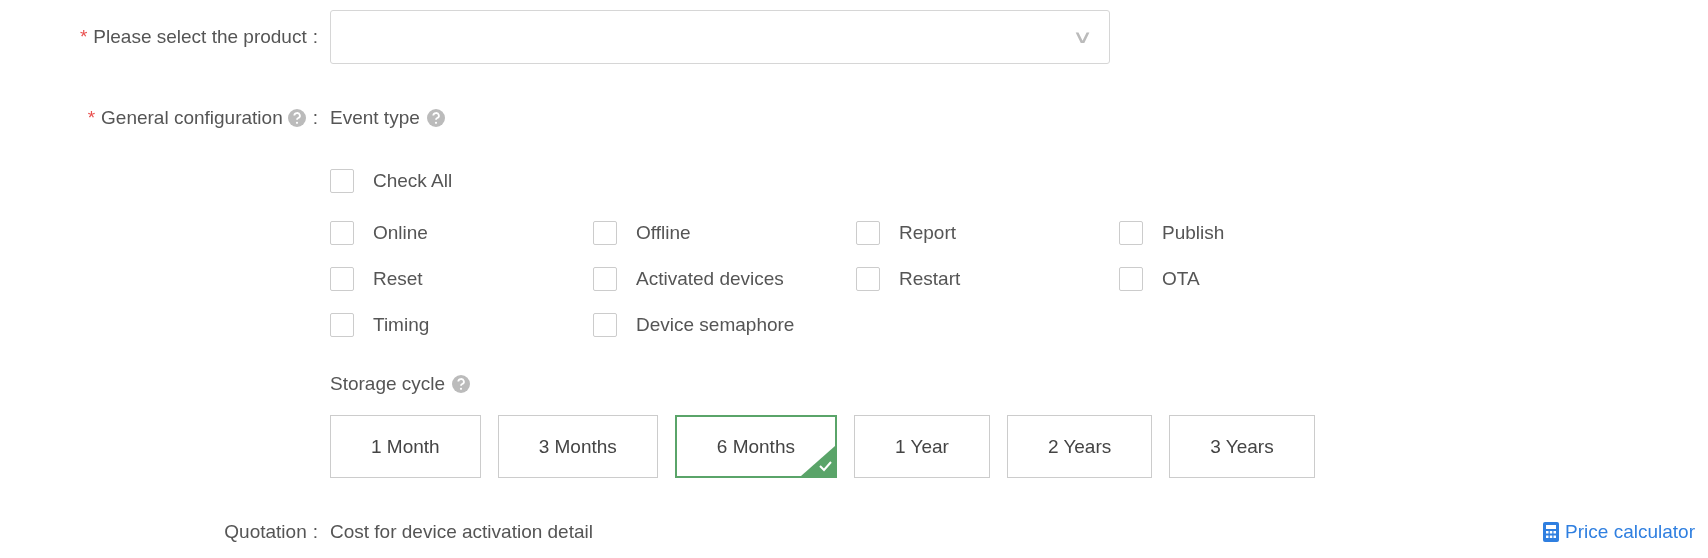  What do you see at coordinates (192, 118) in the screenshot?
I see `field-label: General configuration` at bounding box center [192, 118].